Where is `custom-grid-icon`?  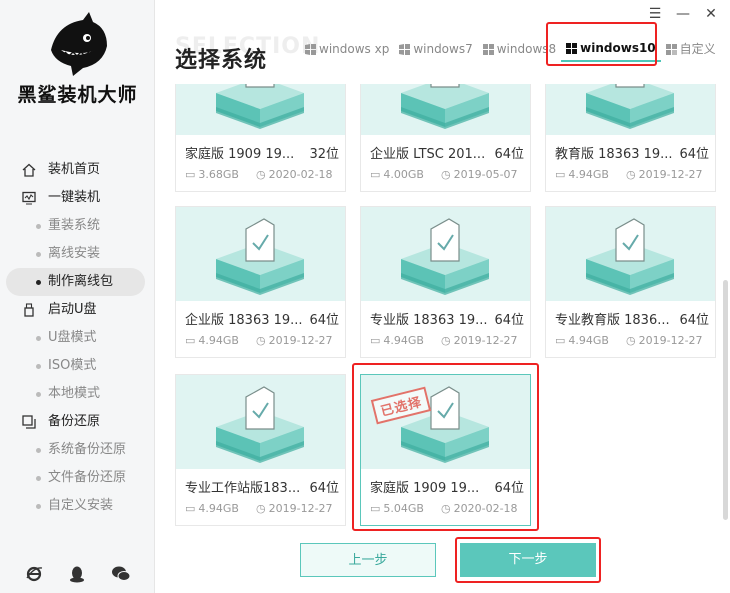
custom-grid-icon is located at coordinates (671, 49).